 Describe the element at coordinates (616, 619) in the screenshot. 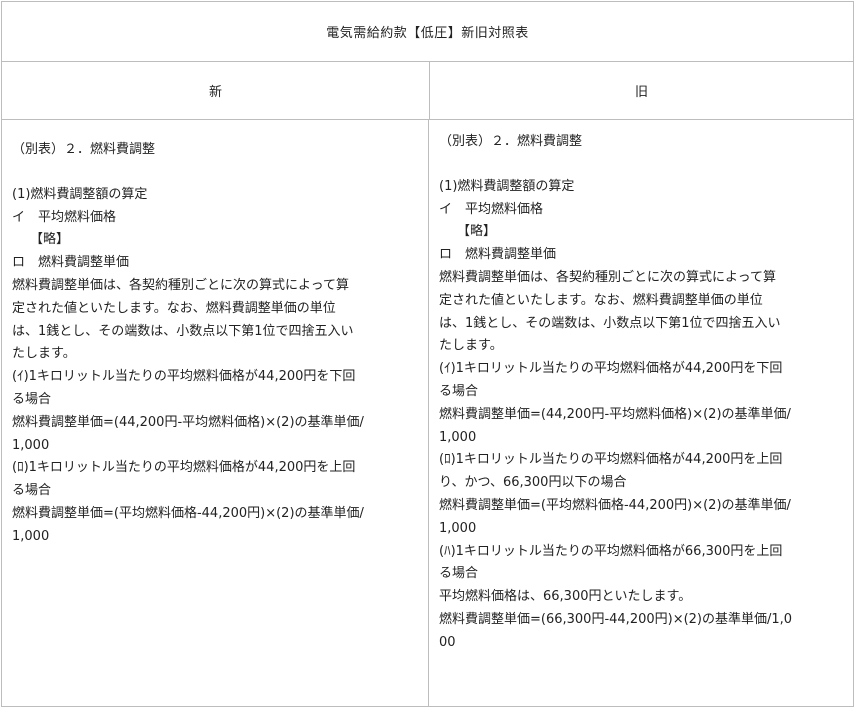

I see `text-line: 燃料費調整単価=(66,300円-44,200円)×(2)の基準単価/1,0` at that location.